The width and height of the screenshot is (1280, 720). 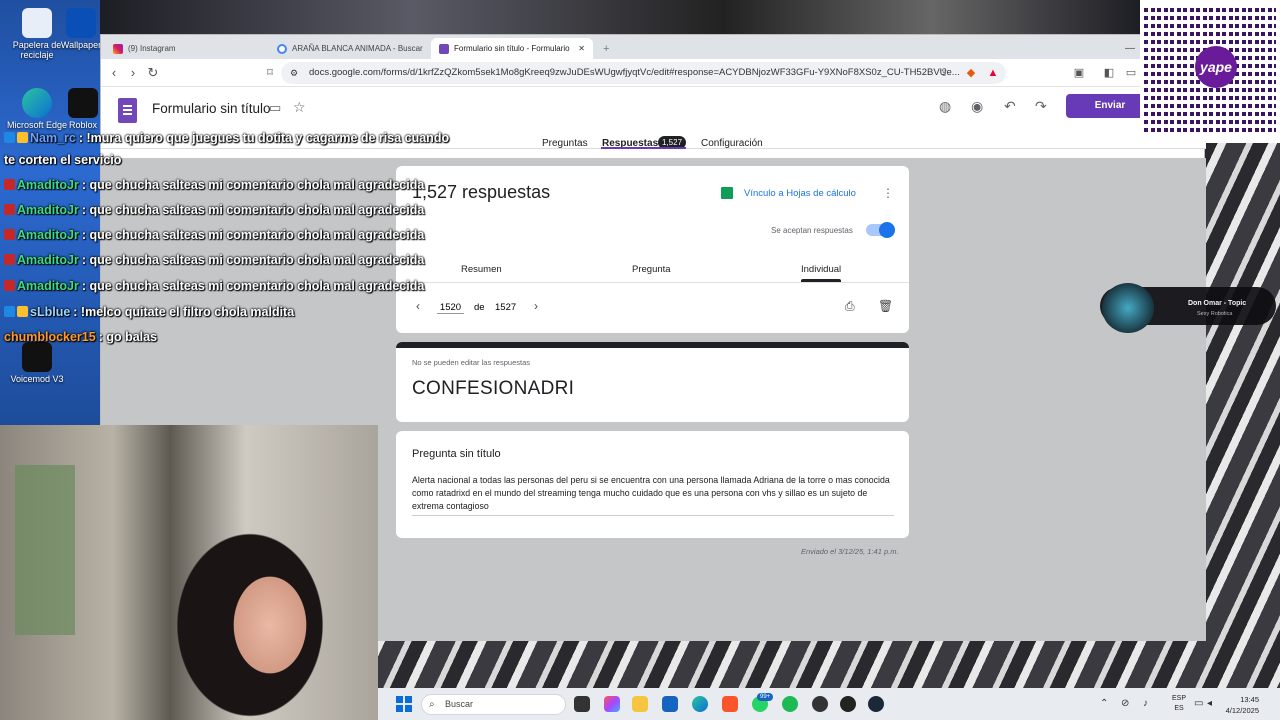 What do you see at coordinates (1217, 303) in the screenshot?
I see `music-title: Don Omar - Topic` at bounding box center [1217, 303].